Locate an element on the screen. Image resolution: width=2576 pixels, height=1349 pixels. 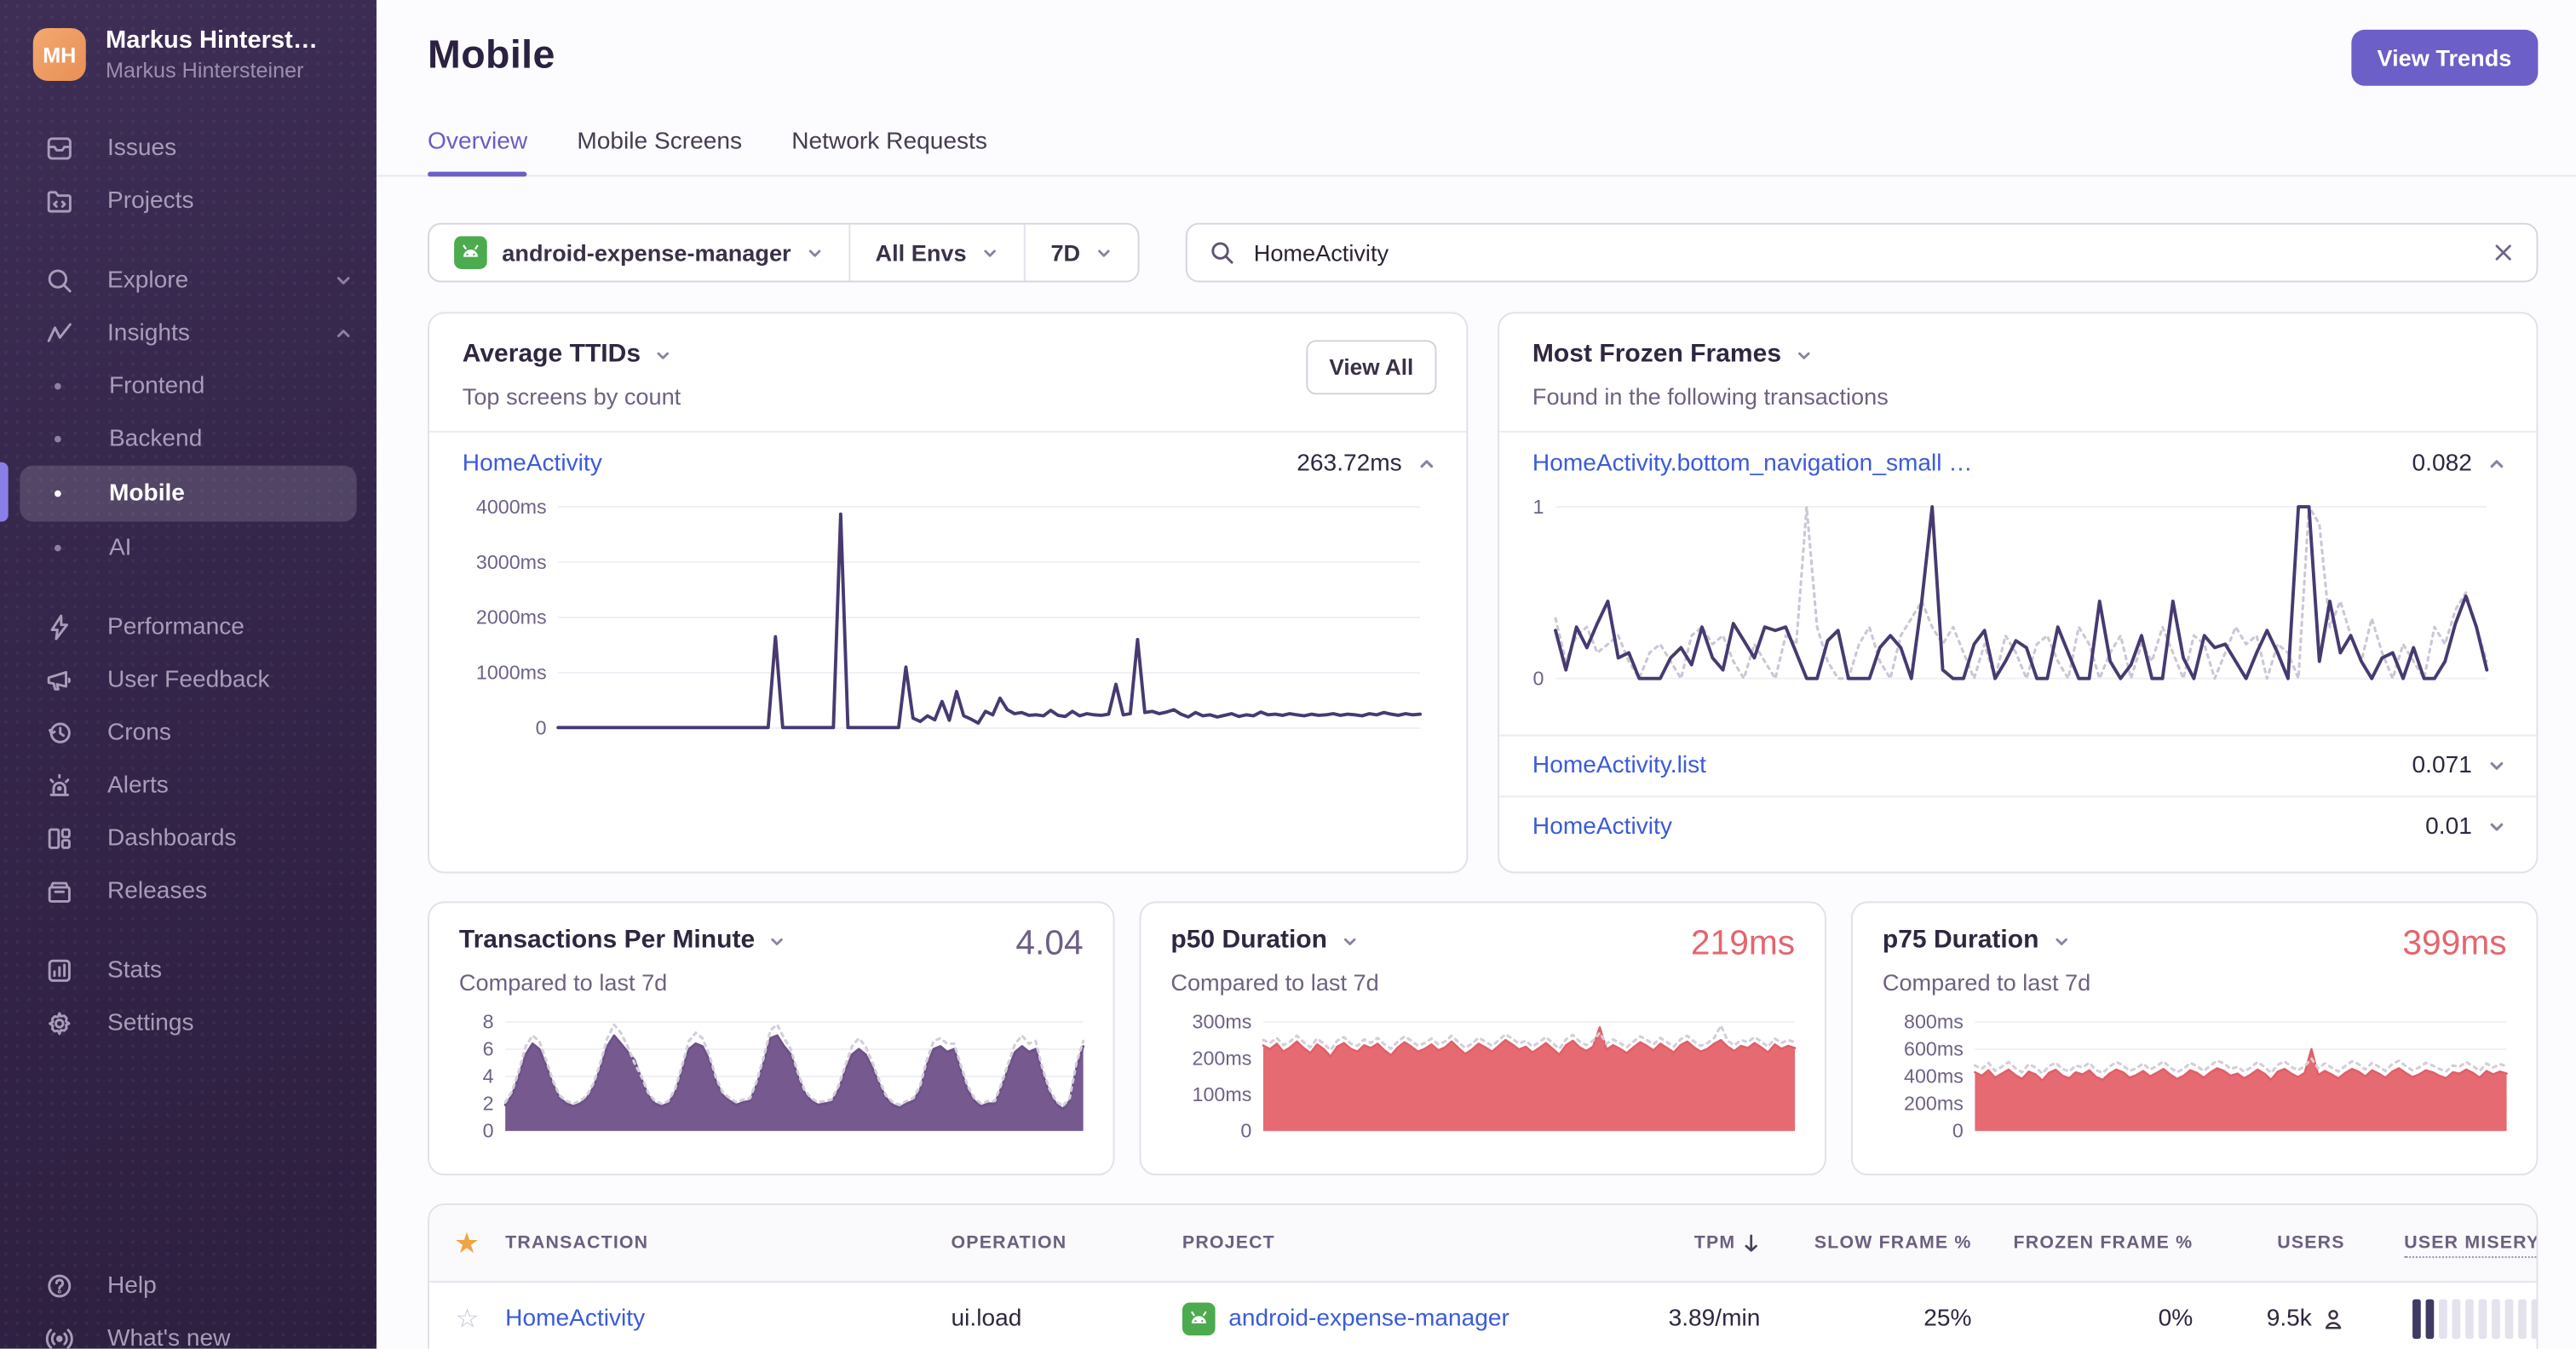
col-users: USERS is located at coordinates (2268, 1243).